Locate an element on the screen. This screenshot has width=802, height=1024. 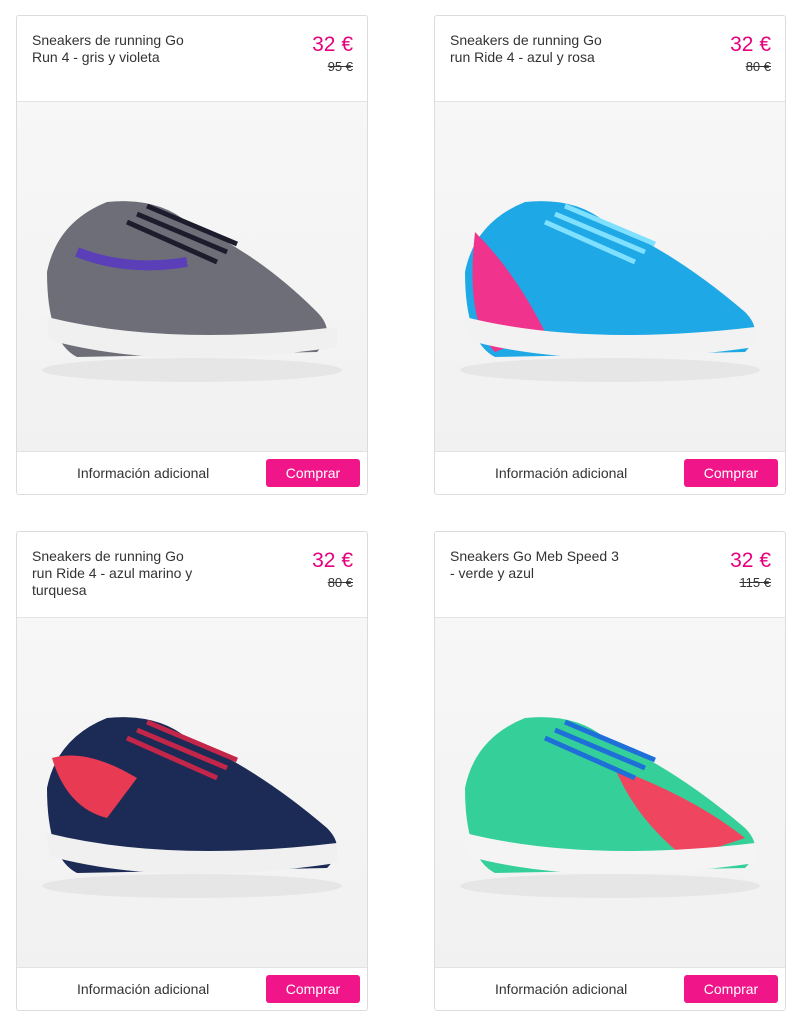
product-old-price: 95 € is located at coordinates (340, 66).